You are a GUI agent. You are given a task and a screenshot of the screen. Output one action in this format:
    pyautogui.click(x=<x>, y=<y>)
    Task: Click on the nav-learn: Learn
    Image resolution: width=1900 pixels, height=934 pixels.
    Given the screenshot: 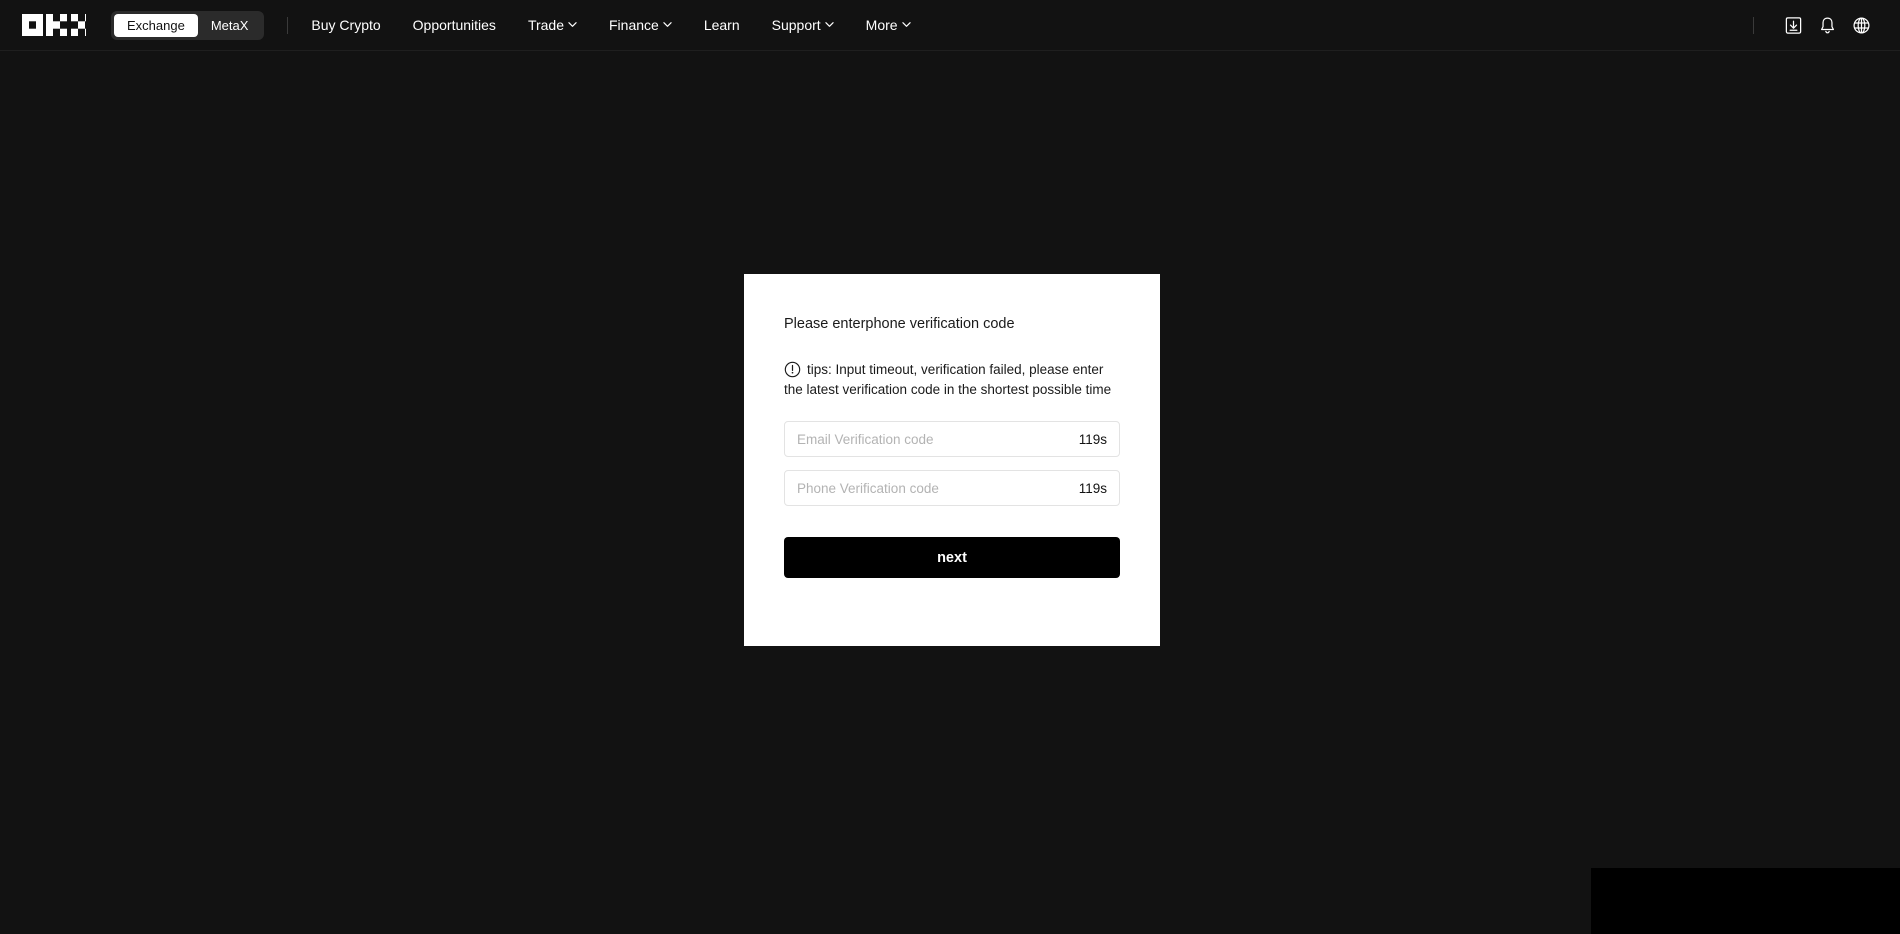 What is the action you would take?
    pyautogui.click(x=722, y=25)
    